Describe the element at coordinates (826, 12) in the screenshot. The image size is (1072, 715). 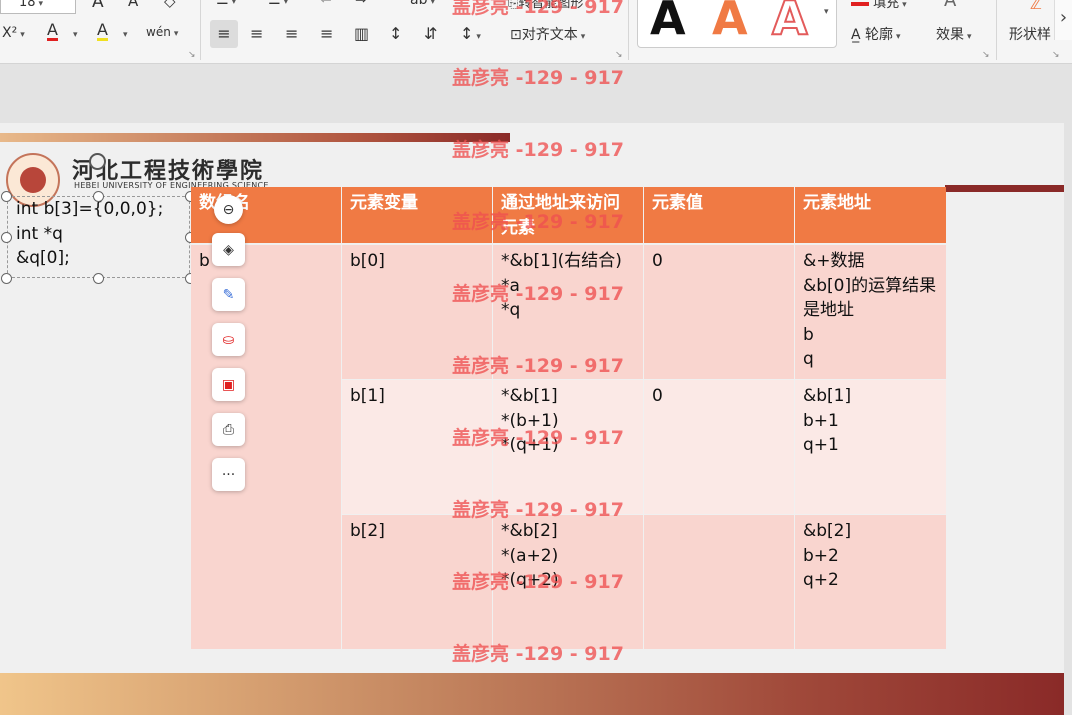
I see `gallery-expand-icon: ▾` at that location.